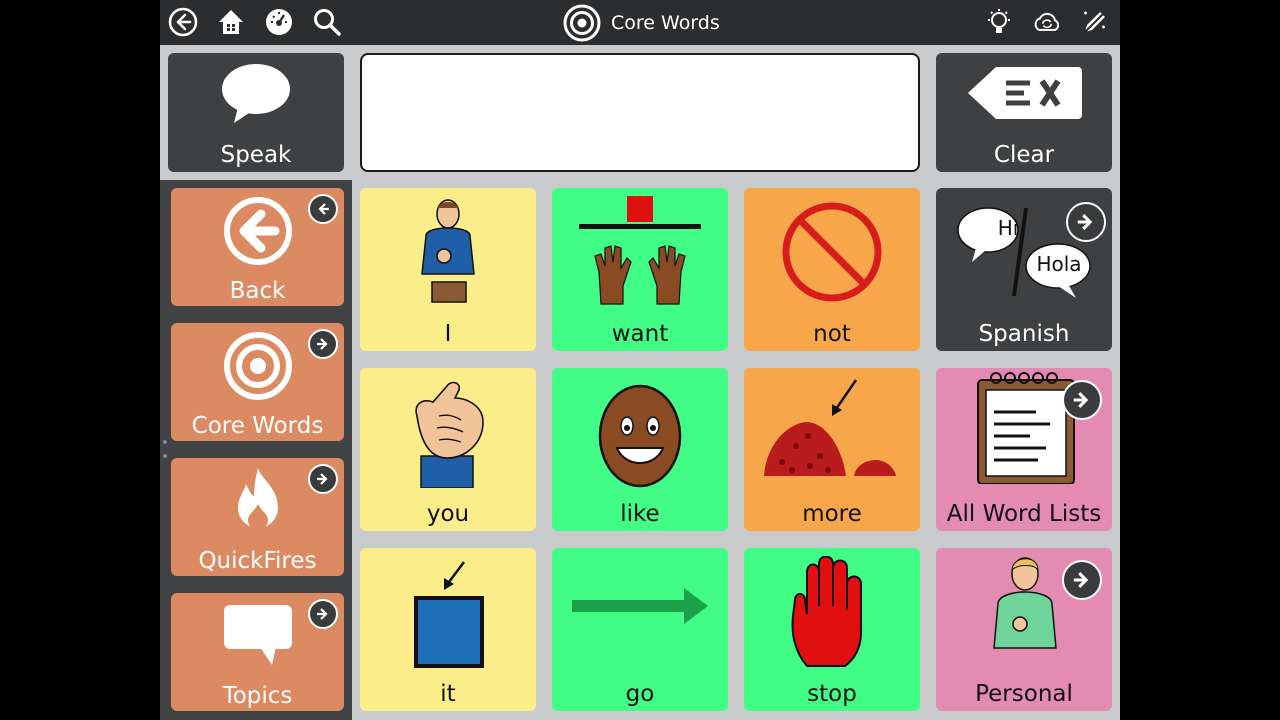 This screenshot has height=720, width=1280. What do you see at coordinates (640, 629) in the screenshot?
I see `word-button-go: go` at bounding box center [640, 629].